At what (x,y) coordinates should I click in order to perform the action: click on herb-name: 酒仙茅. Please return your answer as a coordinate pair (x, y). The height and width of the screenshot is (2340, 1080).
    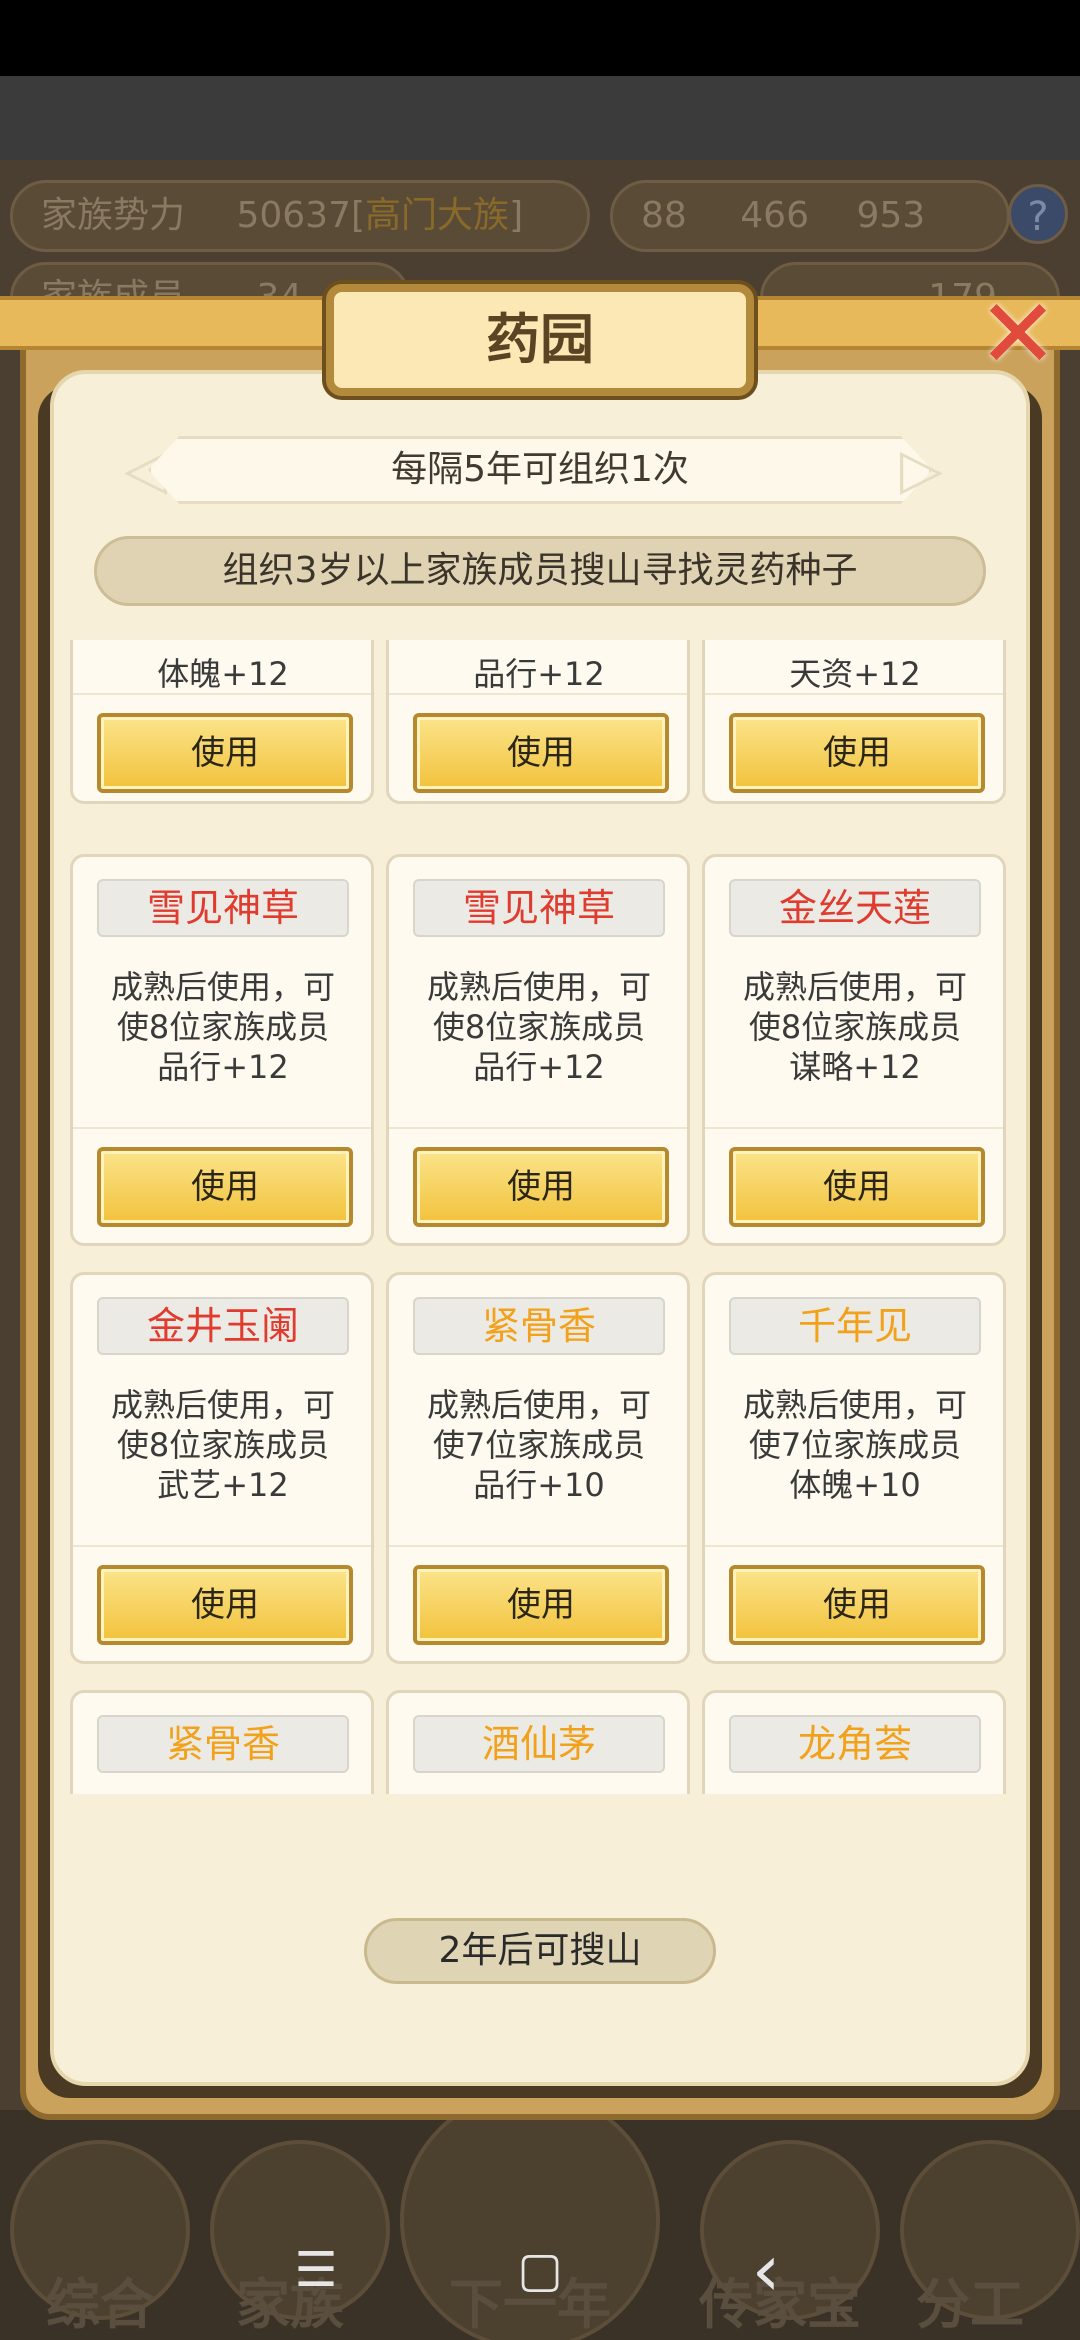
    Looking at the image, I should click on (539, 1744).